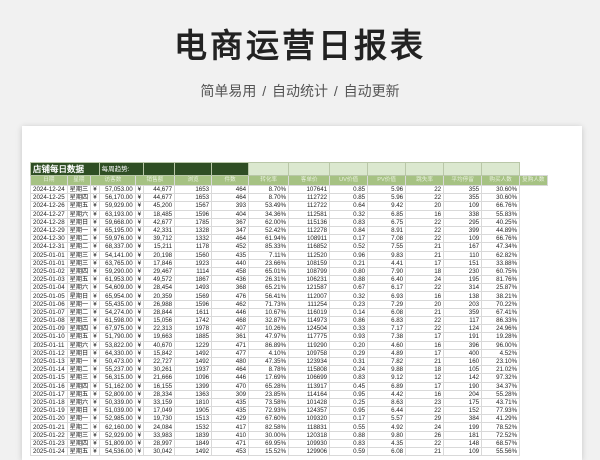  Describe the element at coordinates (117, 239) in the screenshot. I see `table-cell: 59,976.00` at that location.